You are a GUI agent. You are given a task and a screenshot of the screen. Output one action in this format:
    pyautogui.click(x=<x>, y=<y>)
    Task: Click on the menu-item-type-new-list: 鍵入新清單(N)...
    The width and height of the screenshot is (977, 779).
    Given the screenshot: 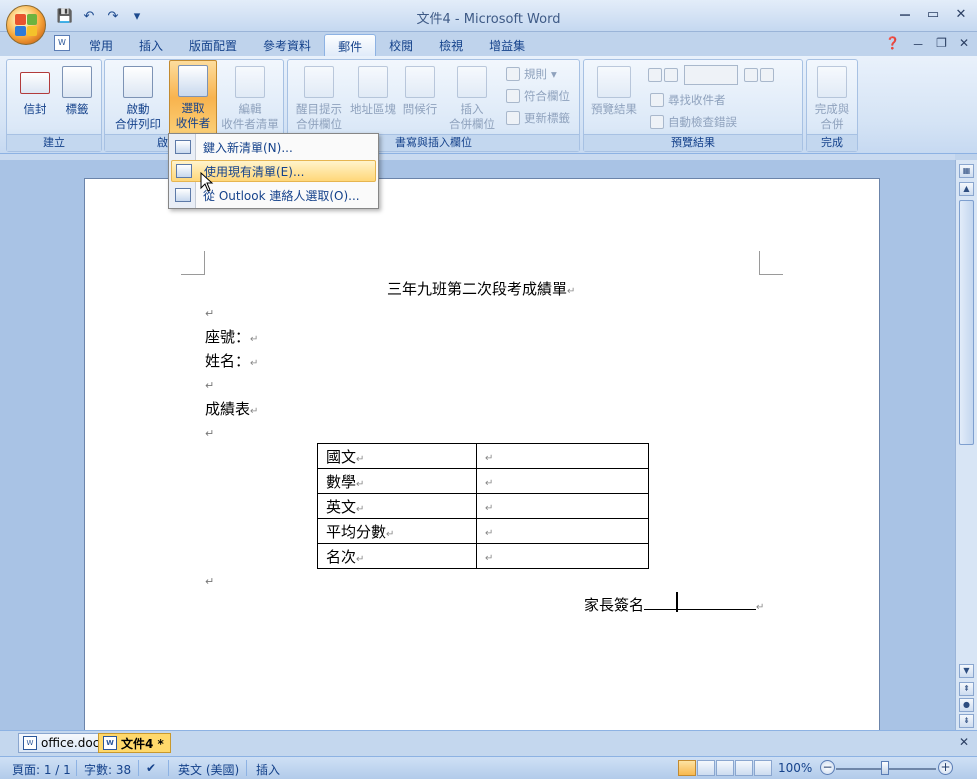 What is the action you would take?
    pyautogui.click(x=273, y=147)
    